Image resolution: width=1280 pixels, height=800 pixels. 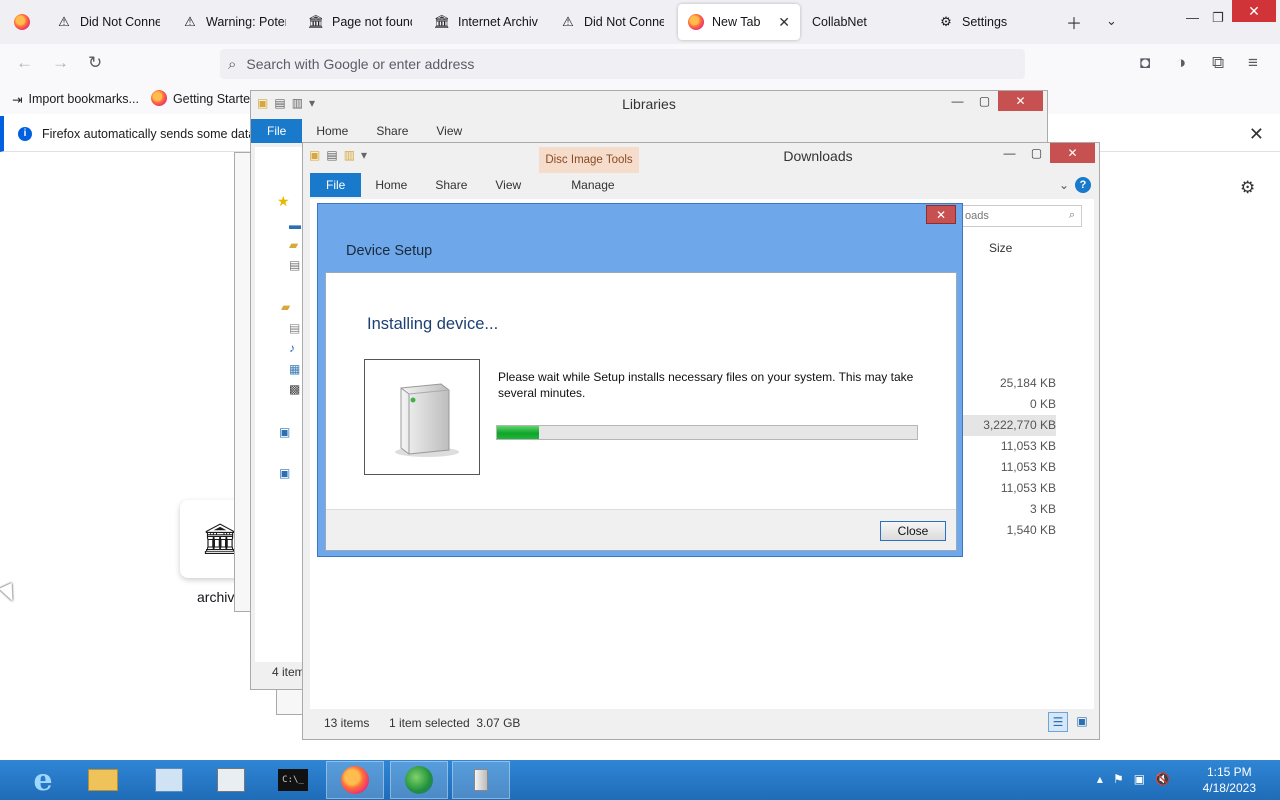 I want to click on server-manager-icon, so click(x=169, y=780).